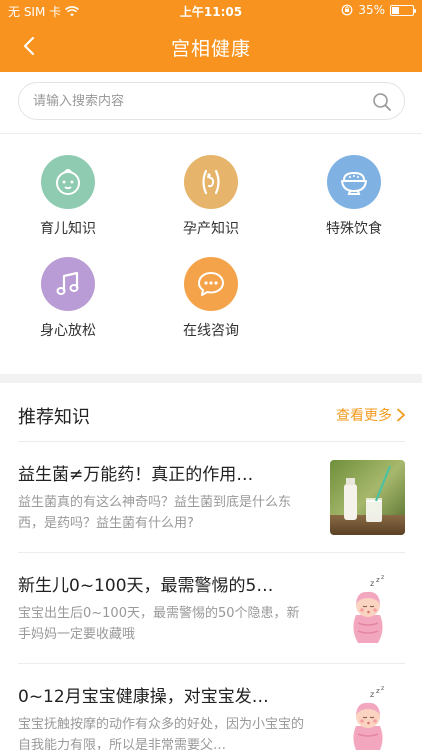 This screenshot has height=750, width=422. I want to click on view-more-link: 查看更多, so click(371, 415).